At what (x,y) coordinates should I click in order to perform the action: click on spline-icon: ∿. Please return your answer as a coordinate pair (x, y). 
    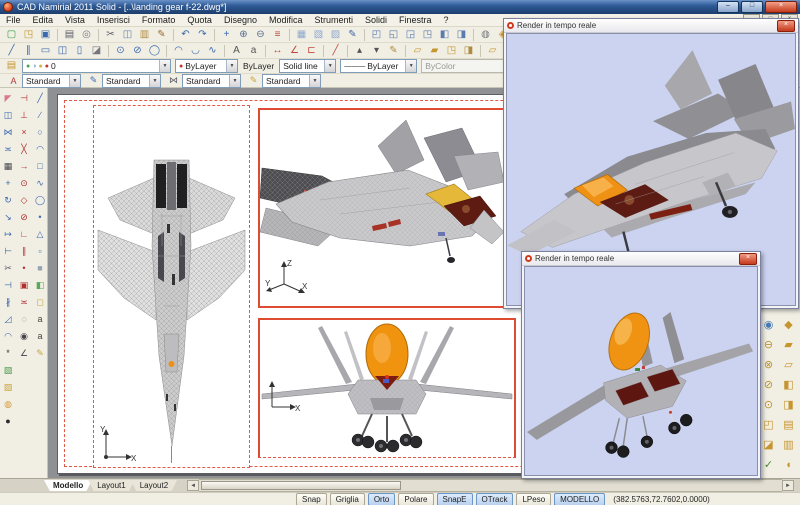
    Looking at the image, I should click on (212, 51).